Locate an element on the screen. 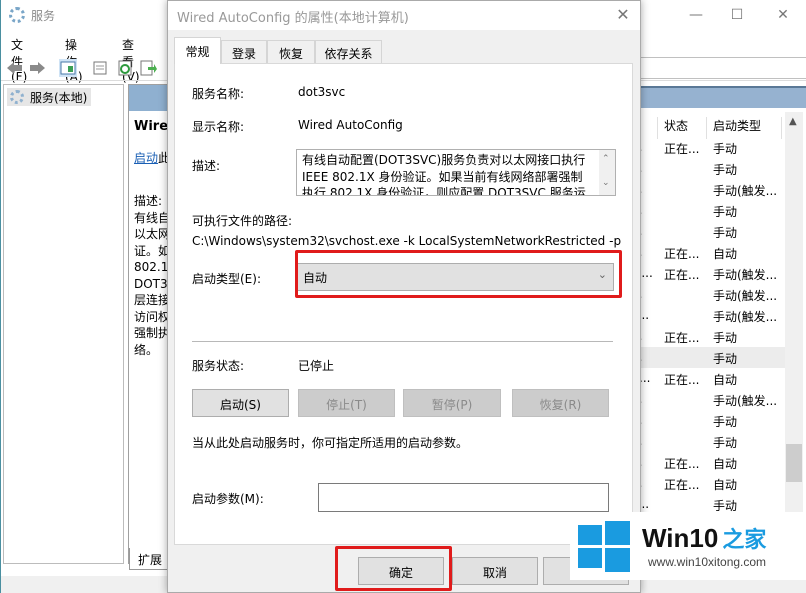 This screenshot has height=593, width=806. scroll-up-icon: ⌃ is located at coordinates (606, 159).